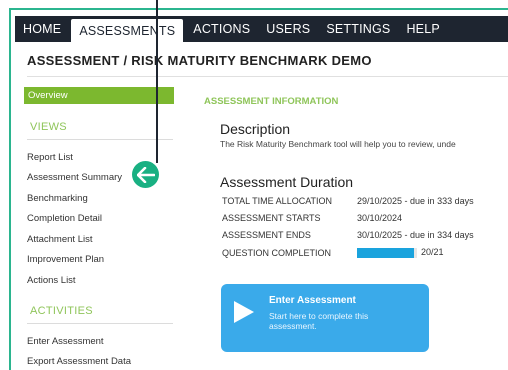  Describe the element at coordinates (74, 177) in the screenshot. I see `sidebar-item-assessment-summary: Assessment Summary` at that location.